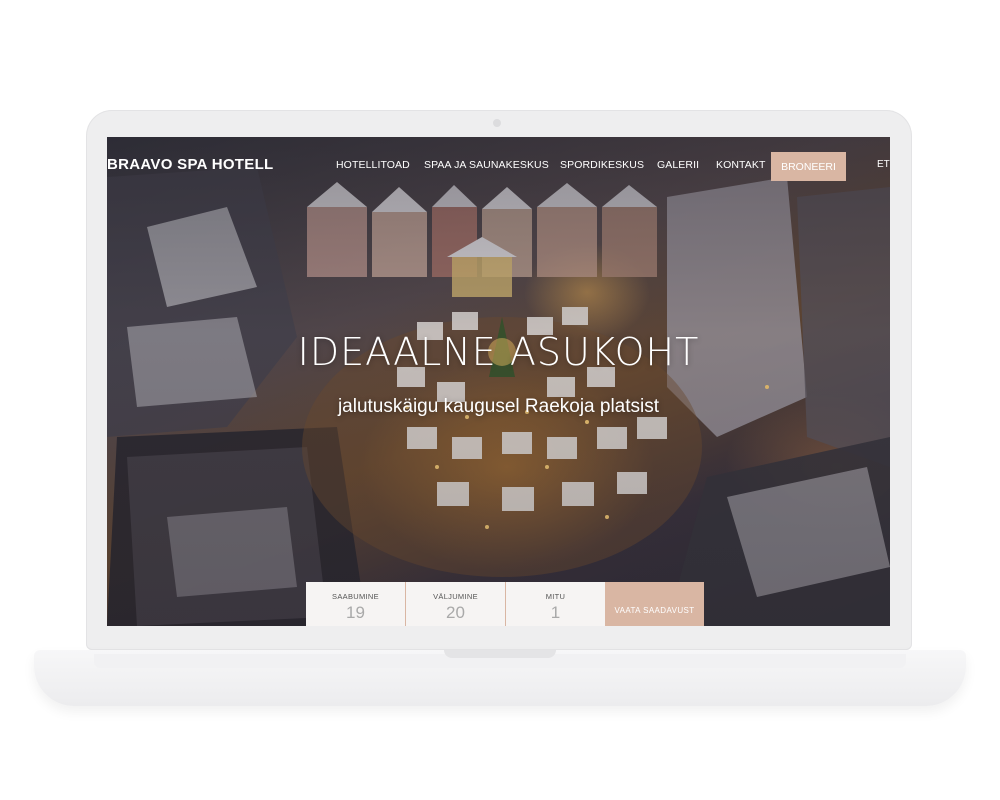  Describe the element at coordinates (455, 596) in the screenshot. I see `departure-label: VÄLJUMINE` at that location.